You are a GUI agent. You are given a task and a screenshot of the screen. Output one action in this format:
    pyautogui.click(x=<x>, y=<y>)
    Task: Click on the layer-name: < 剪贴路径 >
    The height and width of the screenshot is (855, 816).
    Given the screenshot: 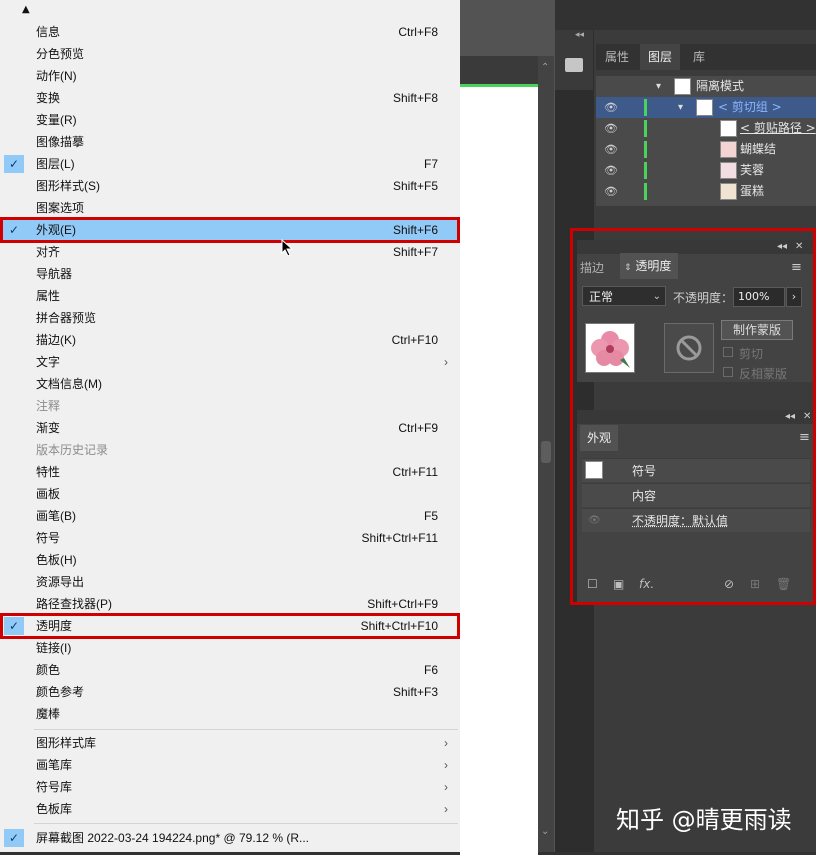 What is the action you would take?
    pyautogui.click(x=778, y=128)
    